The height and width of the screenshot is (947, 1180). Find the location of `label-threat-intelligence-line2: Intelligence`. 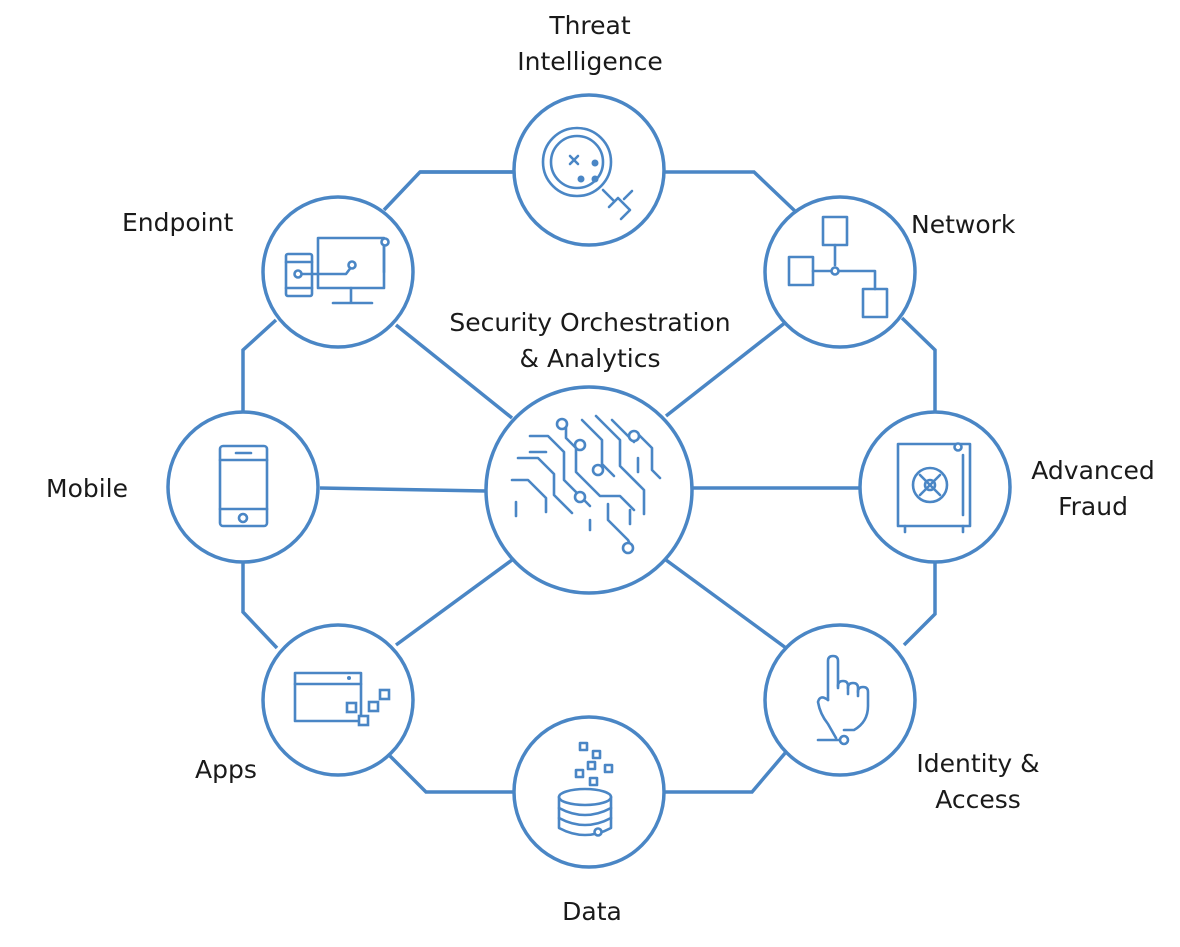

label-threat-intelligence-line2: Intelligence is located at coordinates (590, 61).